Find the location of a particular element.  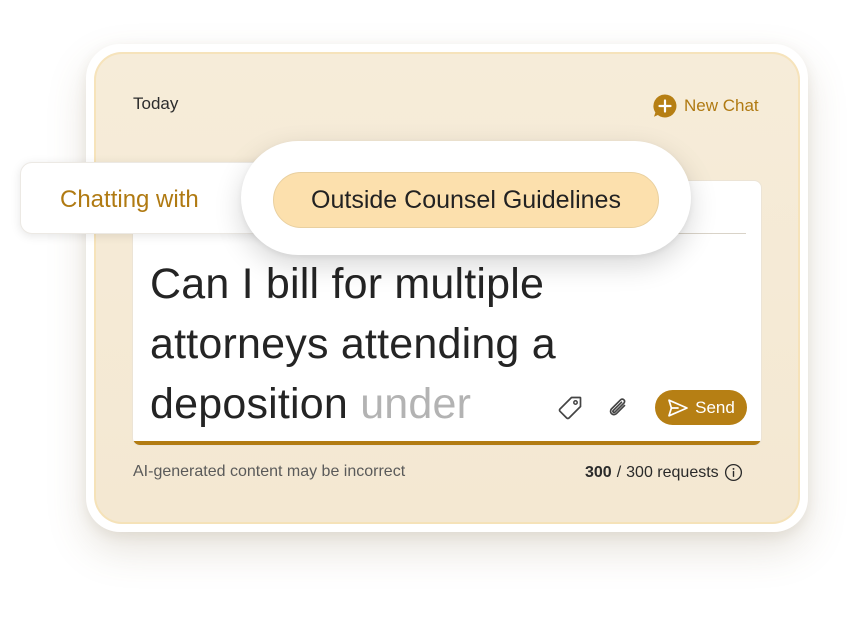

info-icon is located at coordinates (733, 472).